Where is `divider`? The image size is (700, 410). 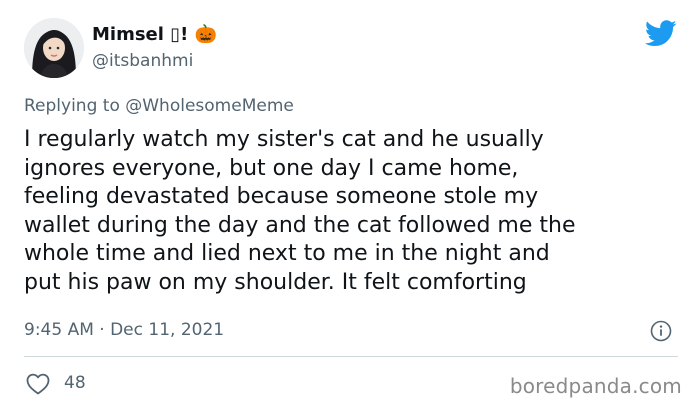
divider is located at coordinates (351, 356).